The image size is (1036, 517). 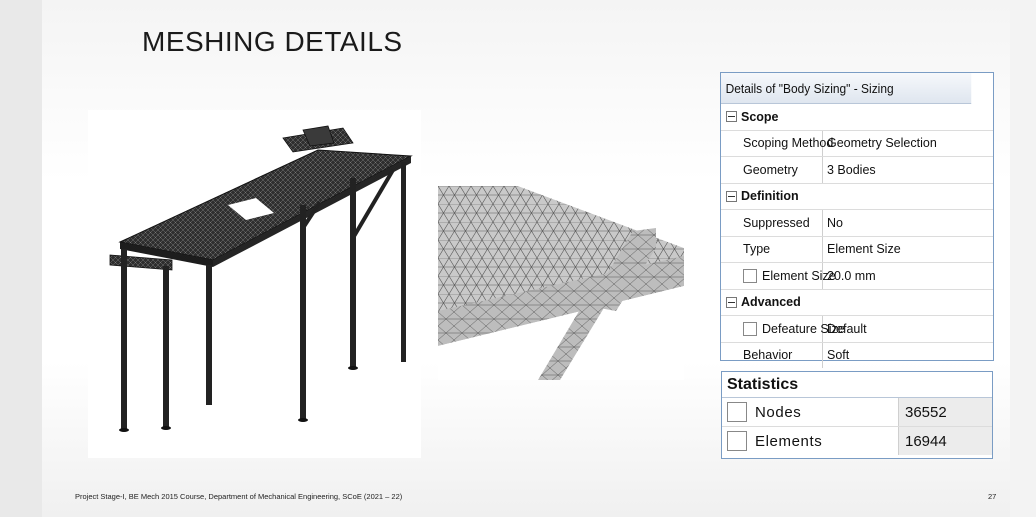 What do you see at coordinates (1023, 258) in the screenshot?
I see `right-margin-strip` at bounding box center [1023, 258].